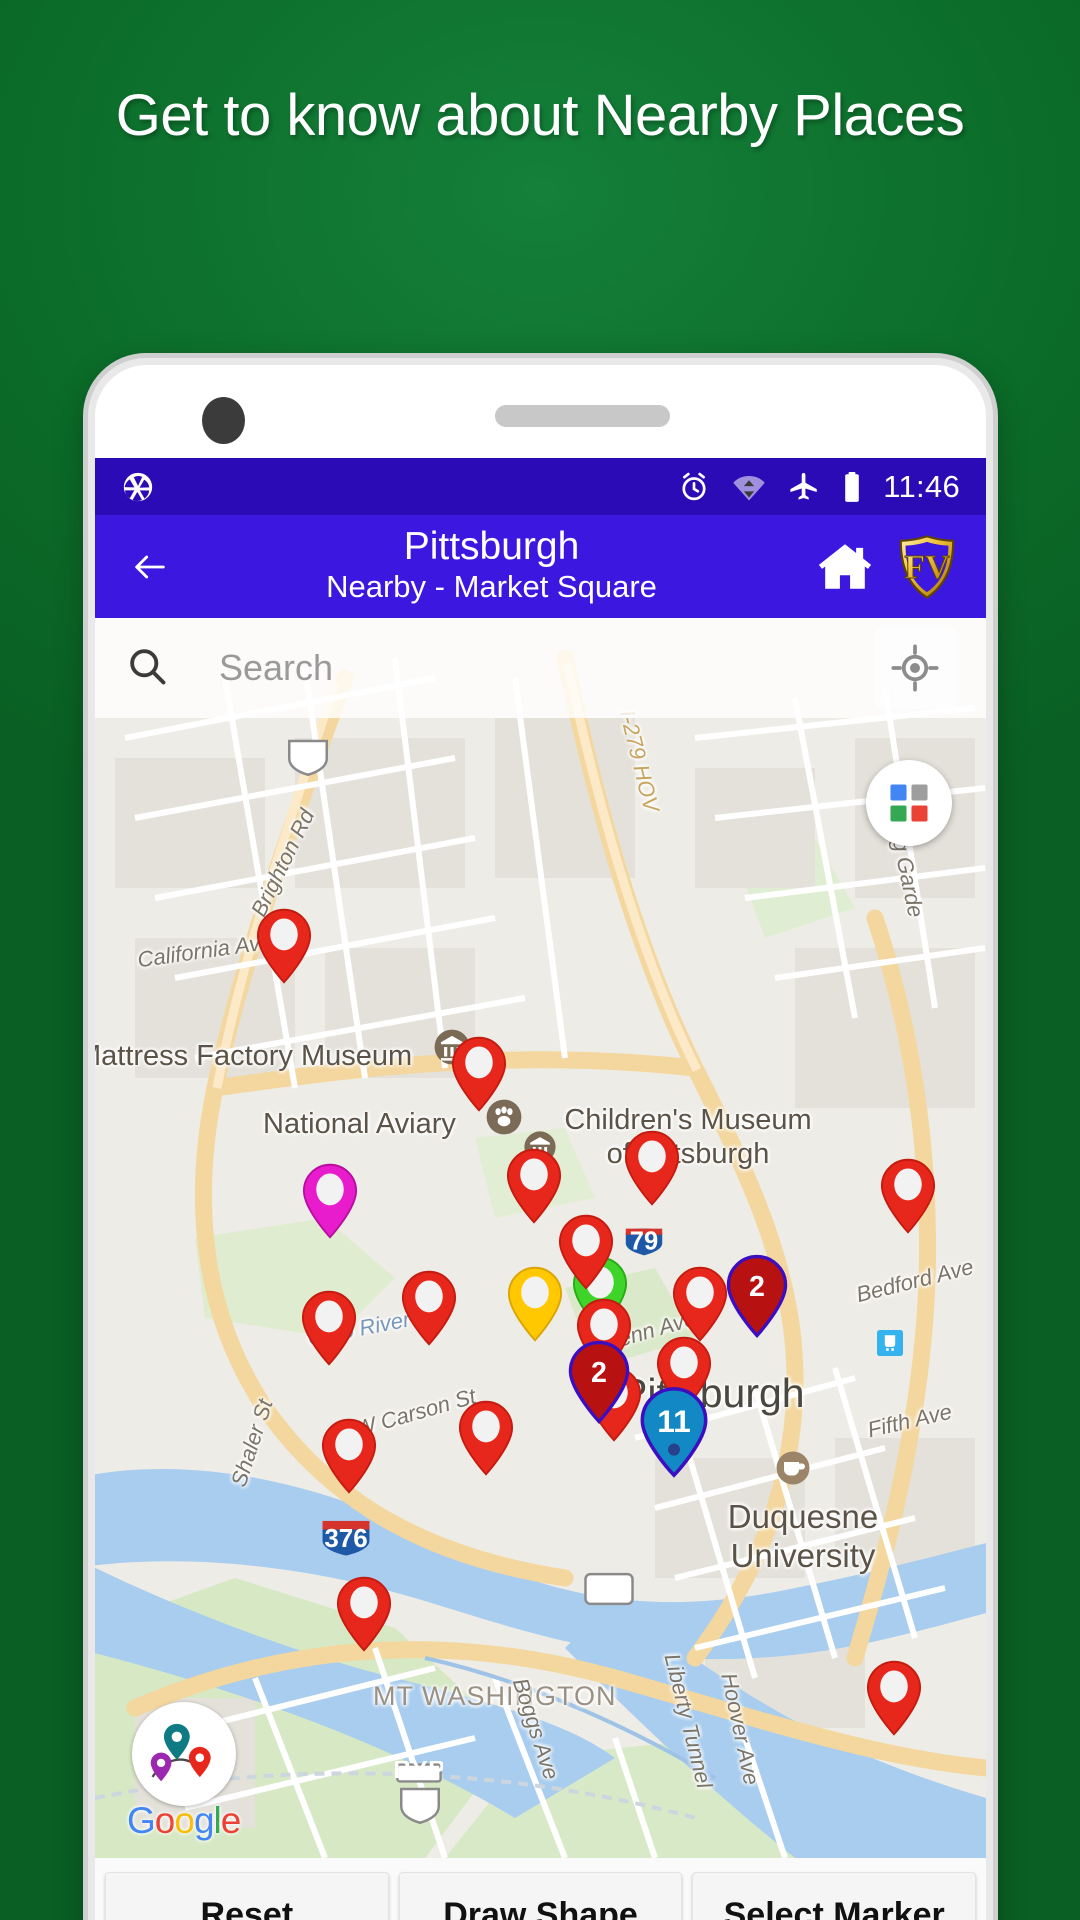 The image size is (1080, 1920). I want to click on home-button, so click(845, 567).